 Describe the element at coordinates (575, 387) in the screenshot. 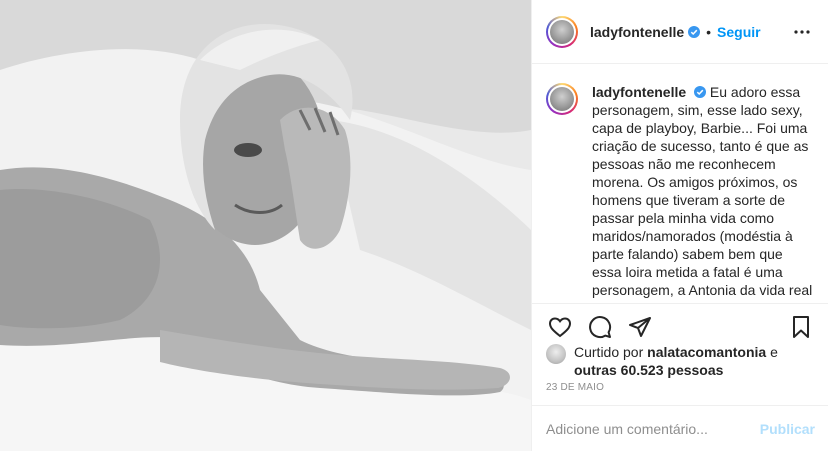

I see `post-date: 23 DE MAIO` at that location.